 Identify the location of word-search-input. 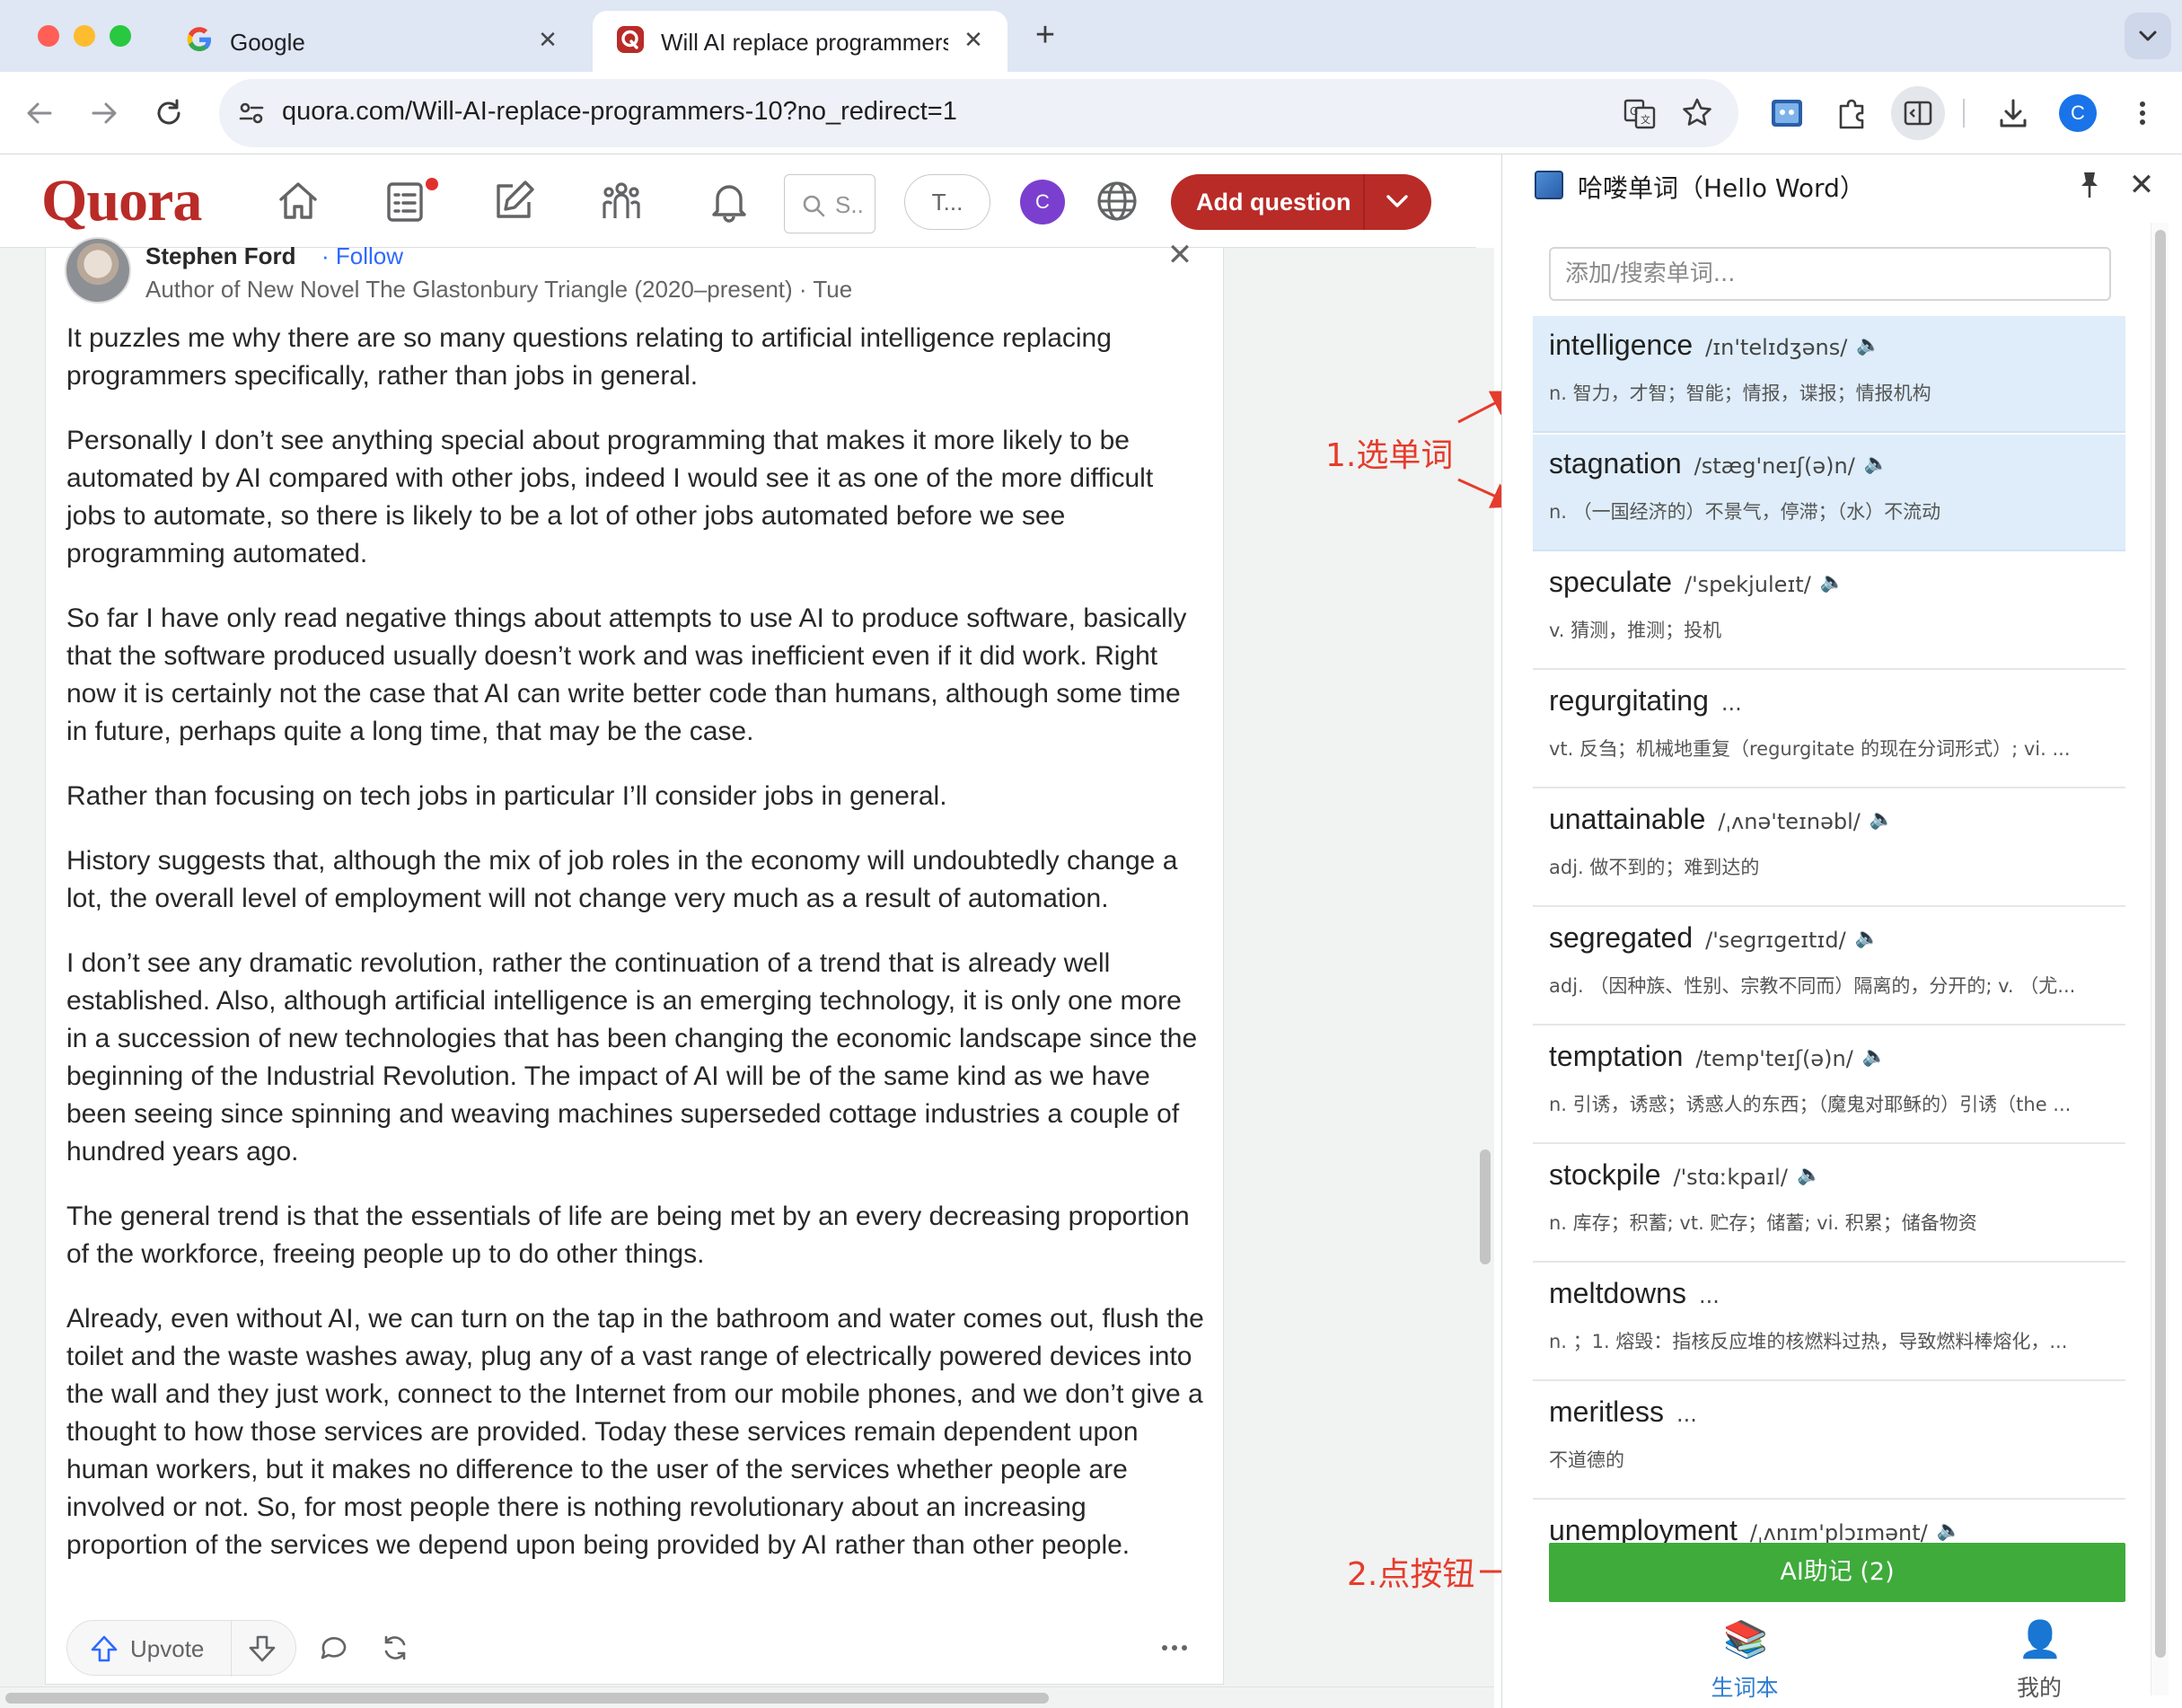
(1830, 274).